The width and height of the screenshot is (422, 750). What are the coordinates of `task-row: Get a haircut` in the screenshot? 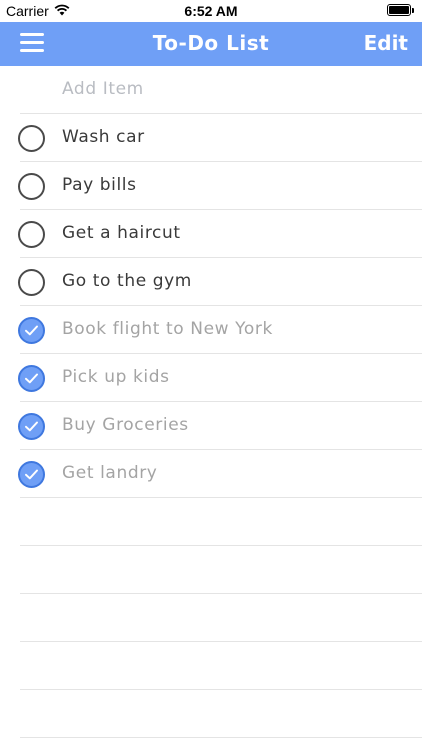 It's located at (220, 234).